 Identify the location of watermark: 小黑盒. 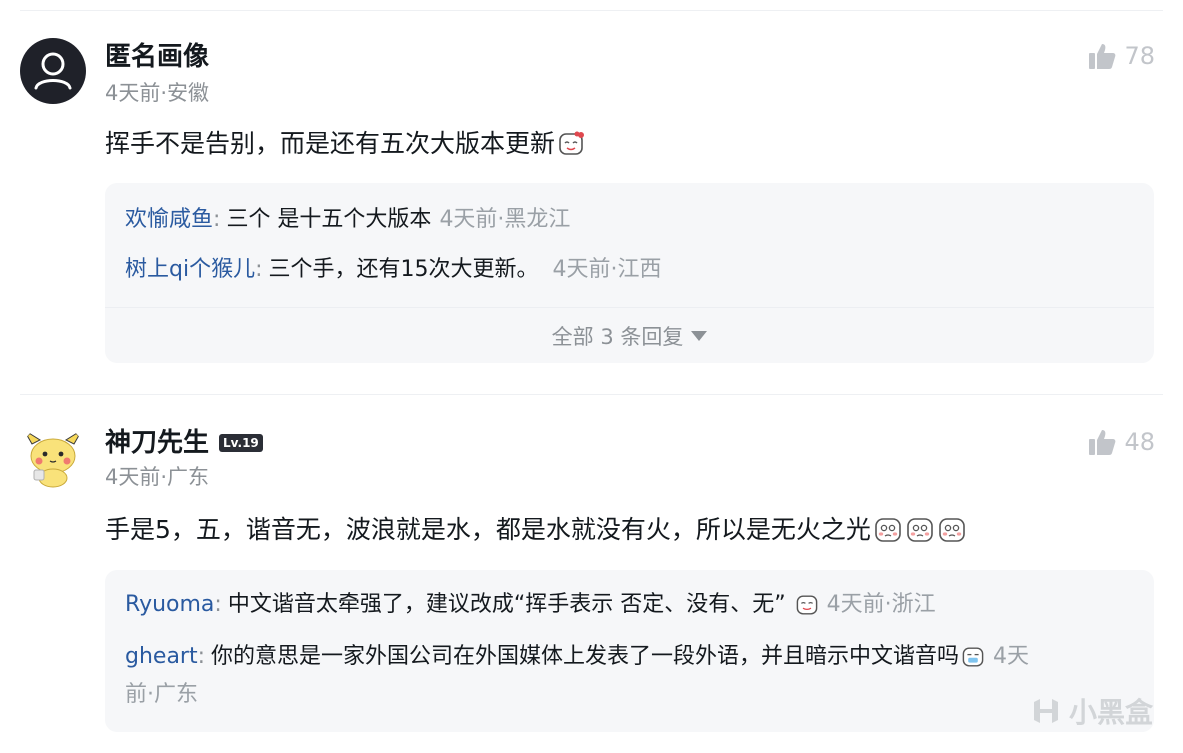
(1091, 711).